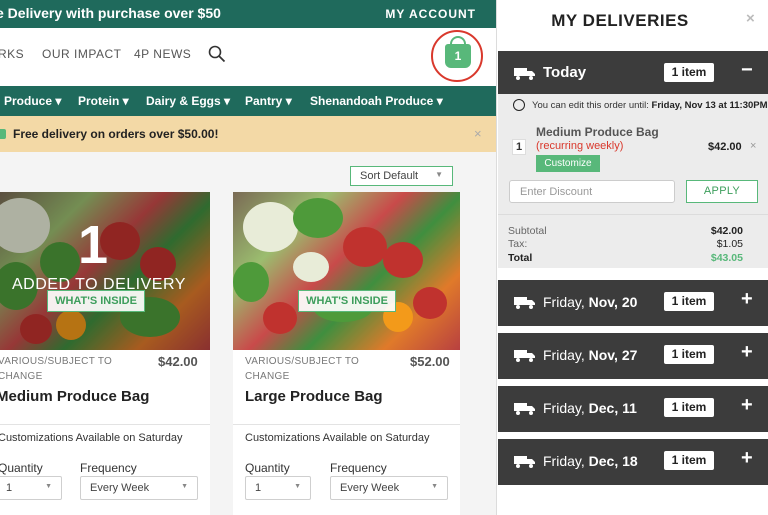  Describe the element at coordinates (590, 302) in the screenshot. I see `delivery-date: Friday, Nov, 20` at that location.